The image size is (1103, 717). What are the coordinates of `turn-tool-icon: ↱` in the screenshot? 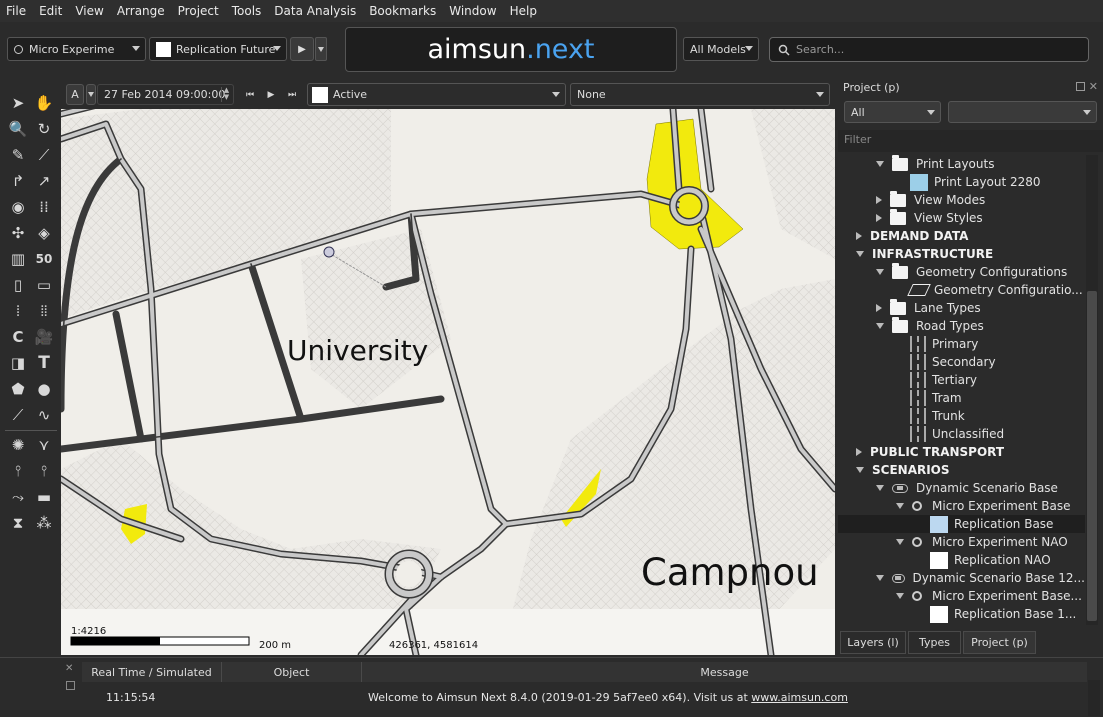 It's located at (18, 181).